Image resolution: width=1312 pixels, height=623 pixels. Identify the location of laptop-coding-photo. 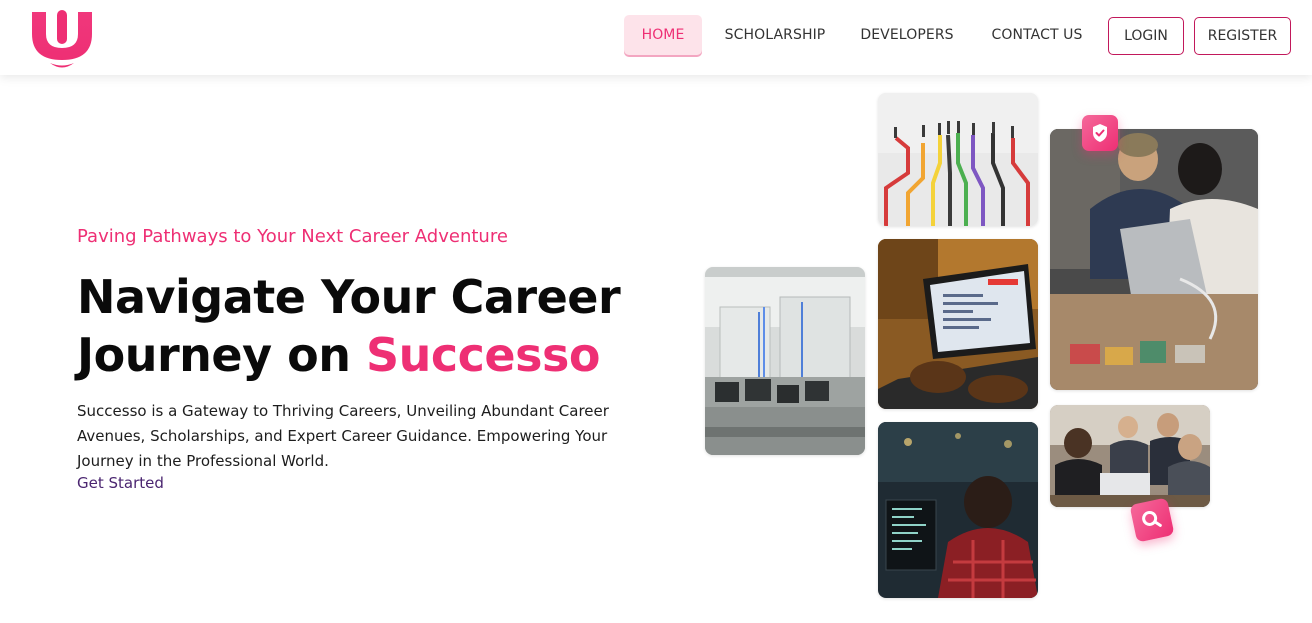
(958, 324).